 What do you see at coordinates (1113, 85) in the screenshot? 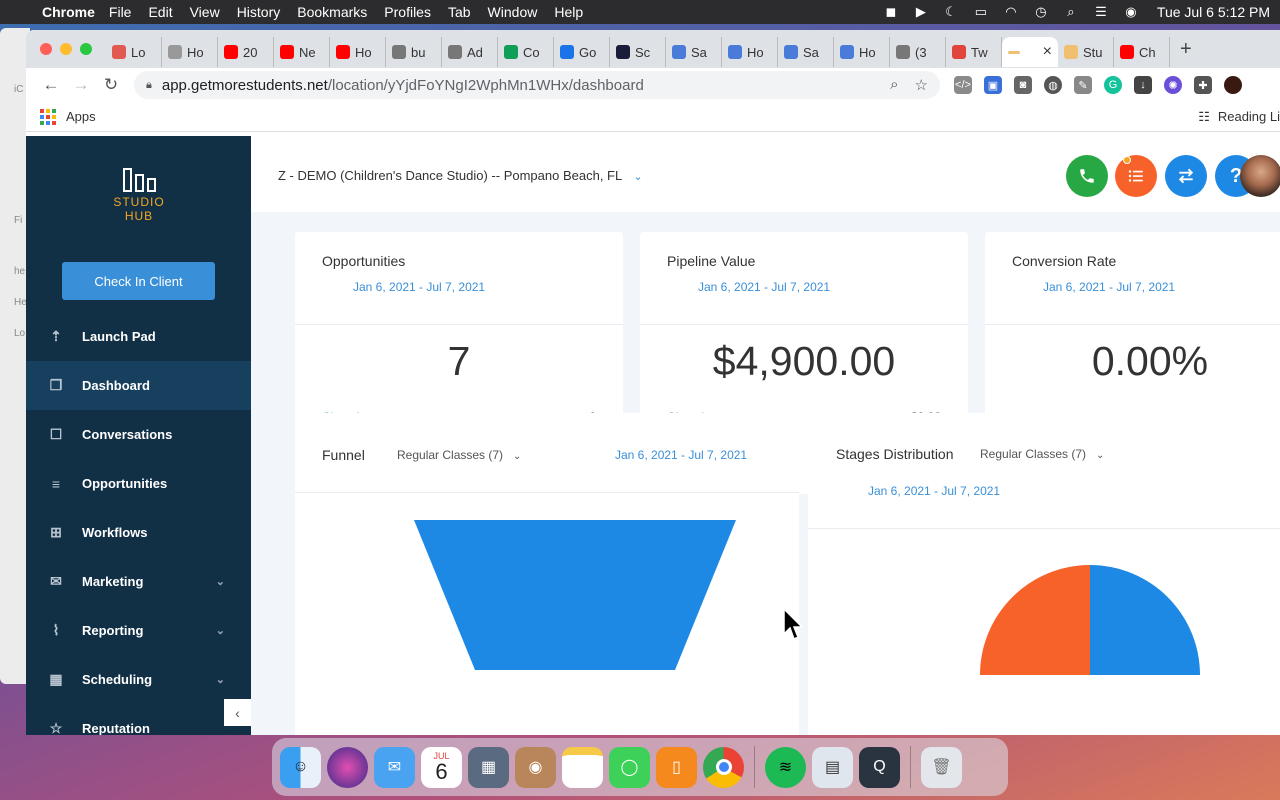
I see `grammarly-icon: G` at bounding box center [1113, 85].